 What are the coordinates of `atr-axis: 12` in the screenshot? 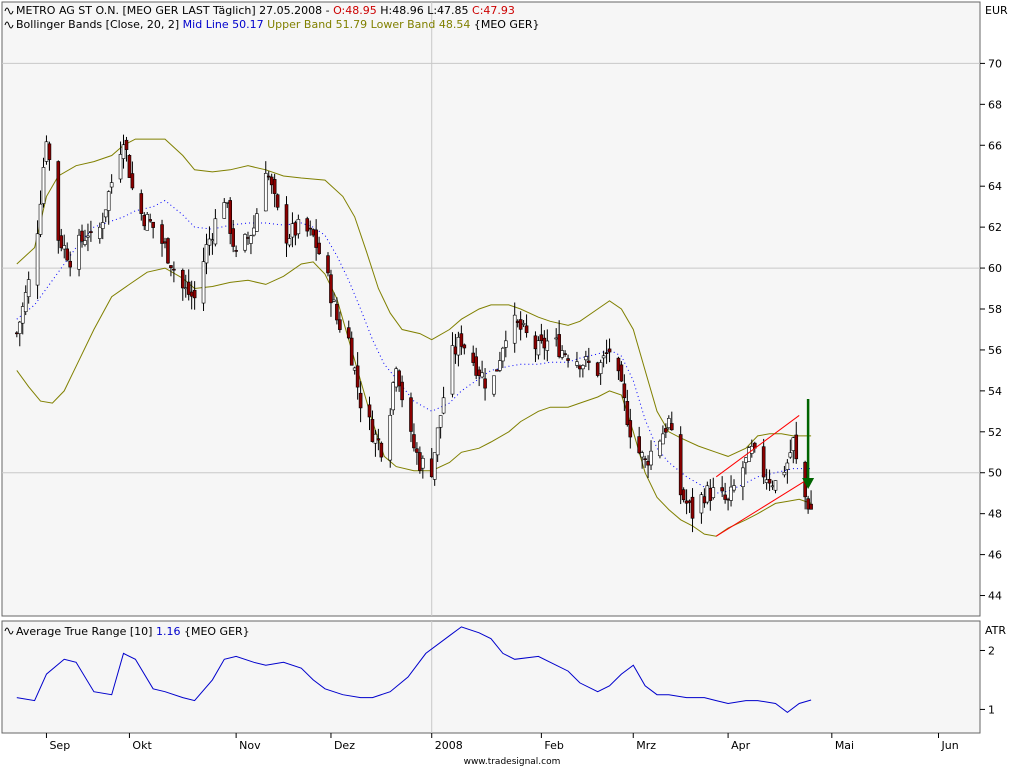 It's located at (987, 680).